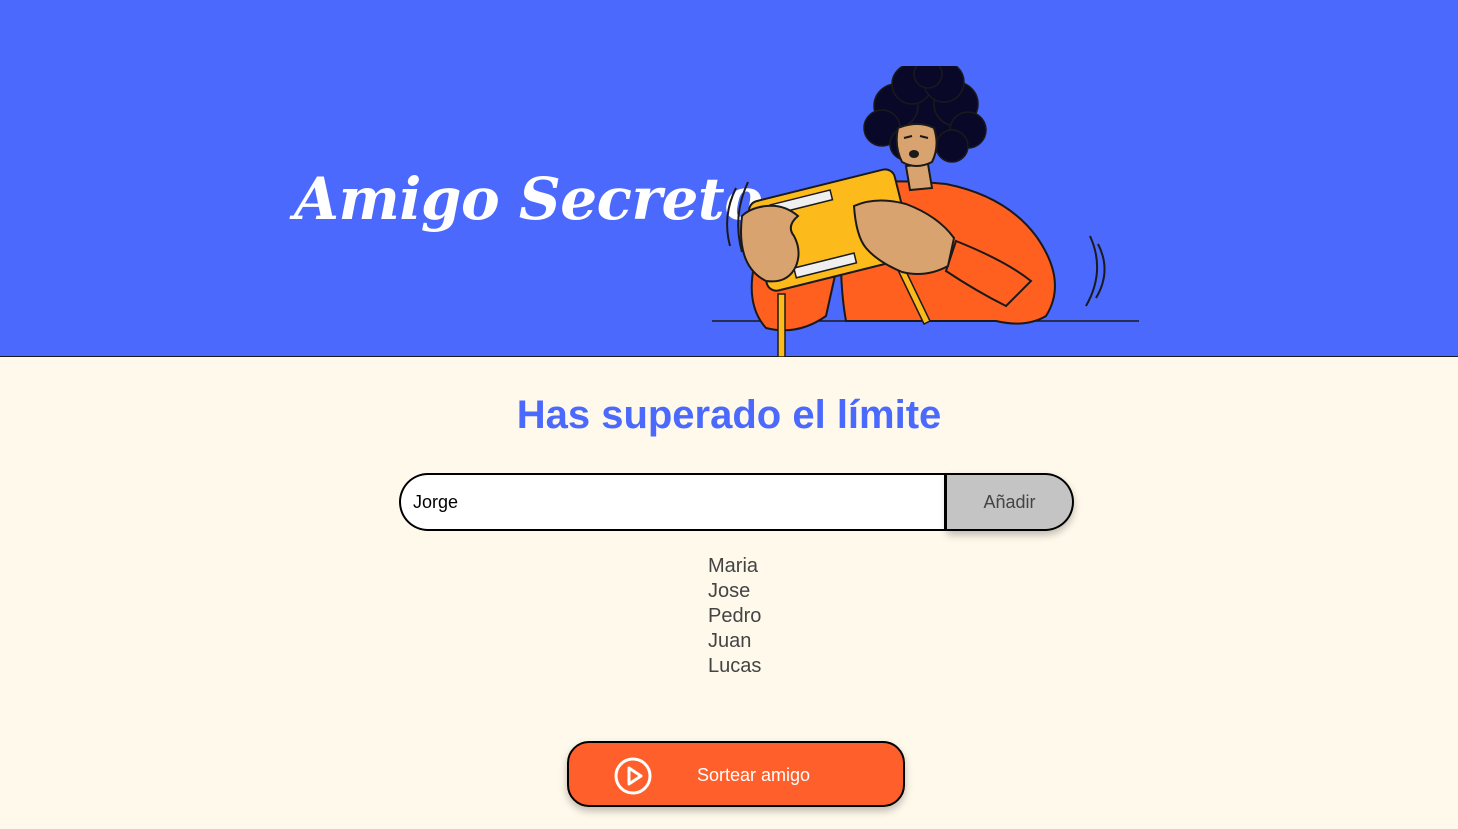  What do you see at coordinates (754, 775) in the screenshot?
I see `draw-button-label: Sortear amigo` at bounding box center [754, 775].